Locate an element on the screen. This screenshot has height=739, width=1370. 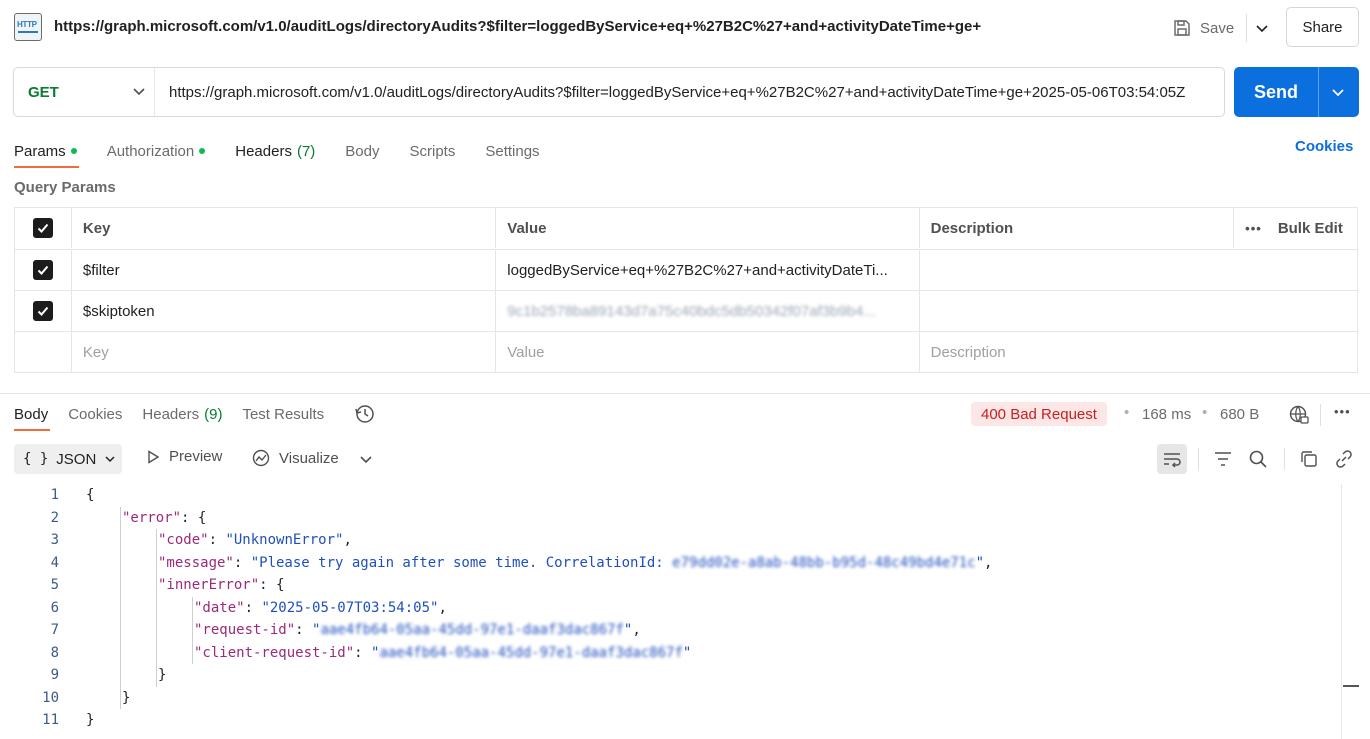
tab-label: Test Results is located at coordinates (283, 414).